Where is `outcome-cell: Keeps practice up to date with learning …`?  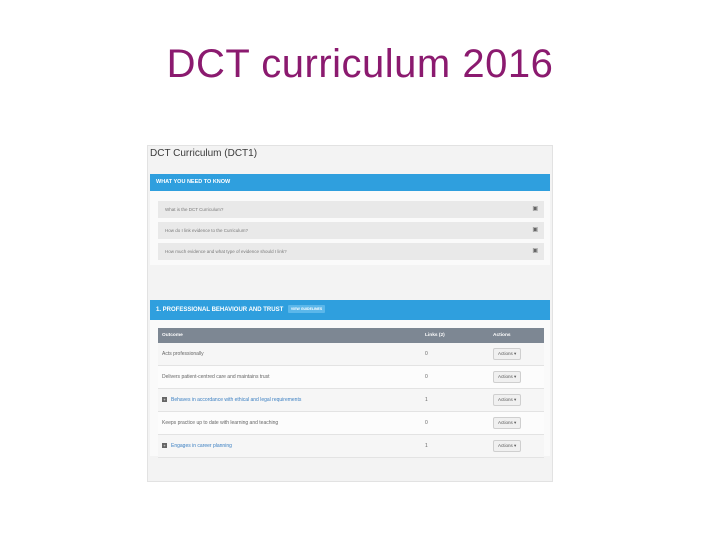
outcome-cell: Keeps practice up to date with learning … is located at coordinates (289, 423).